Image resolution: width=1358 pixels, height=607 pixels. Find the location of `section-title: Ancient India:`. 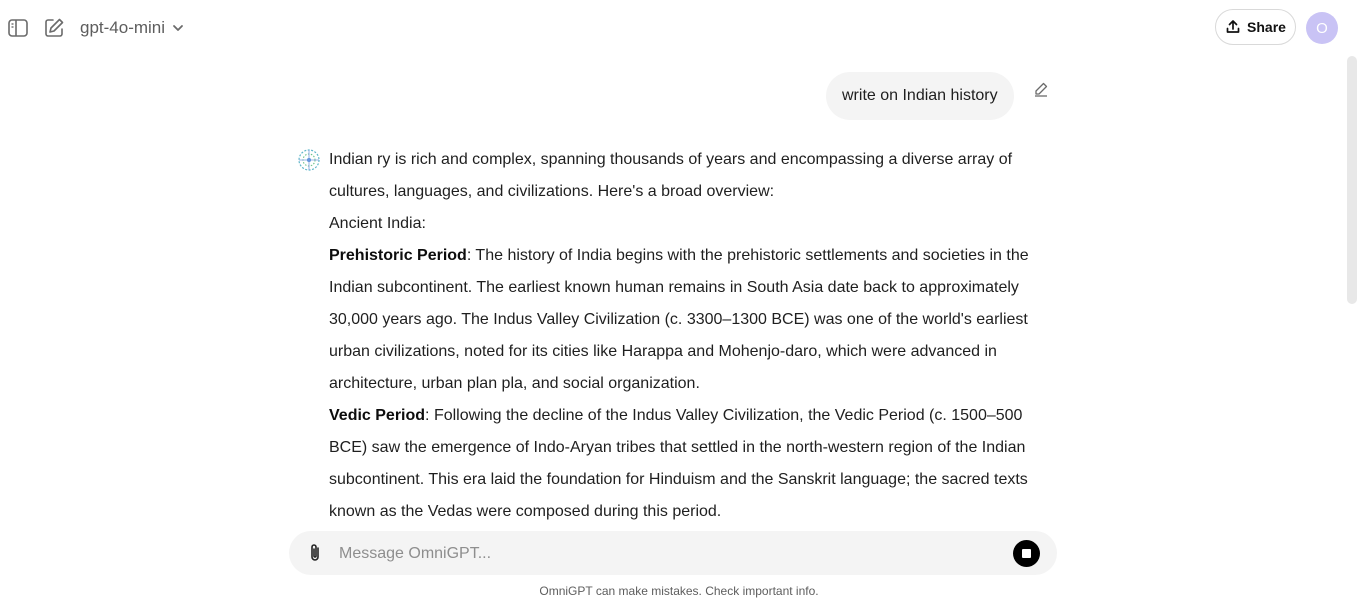

section-title: Ancient India: is located at coordinates (377, 223).